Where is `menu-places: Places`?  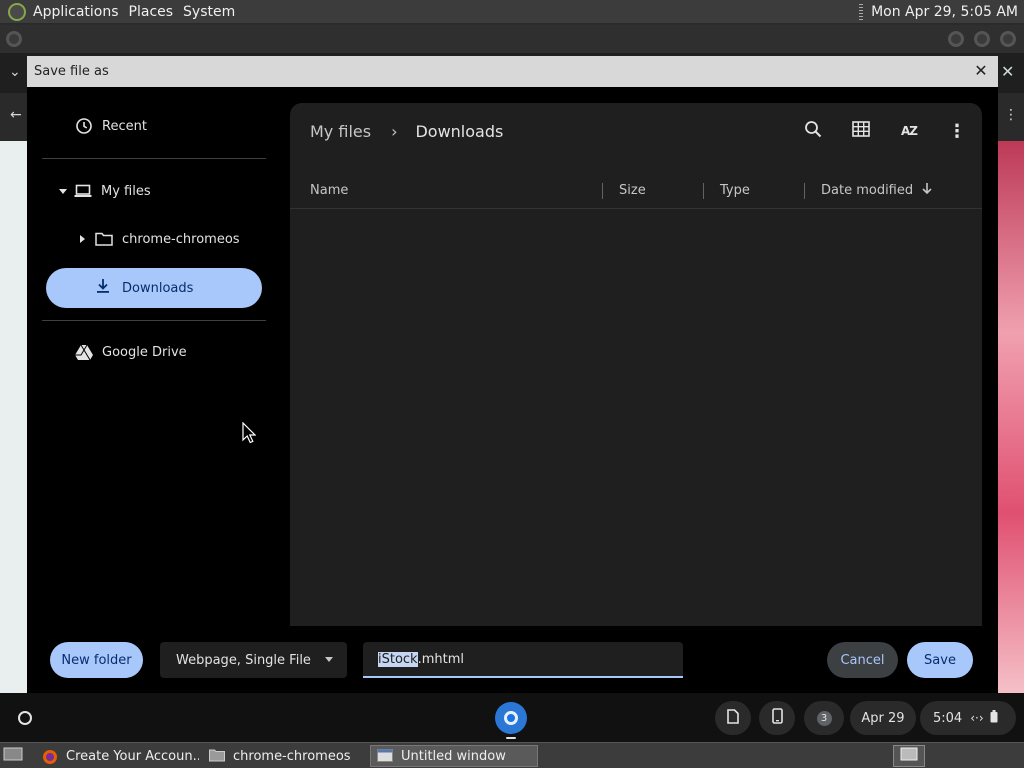 menu-places: Places is located at coordinates (154, 12).